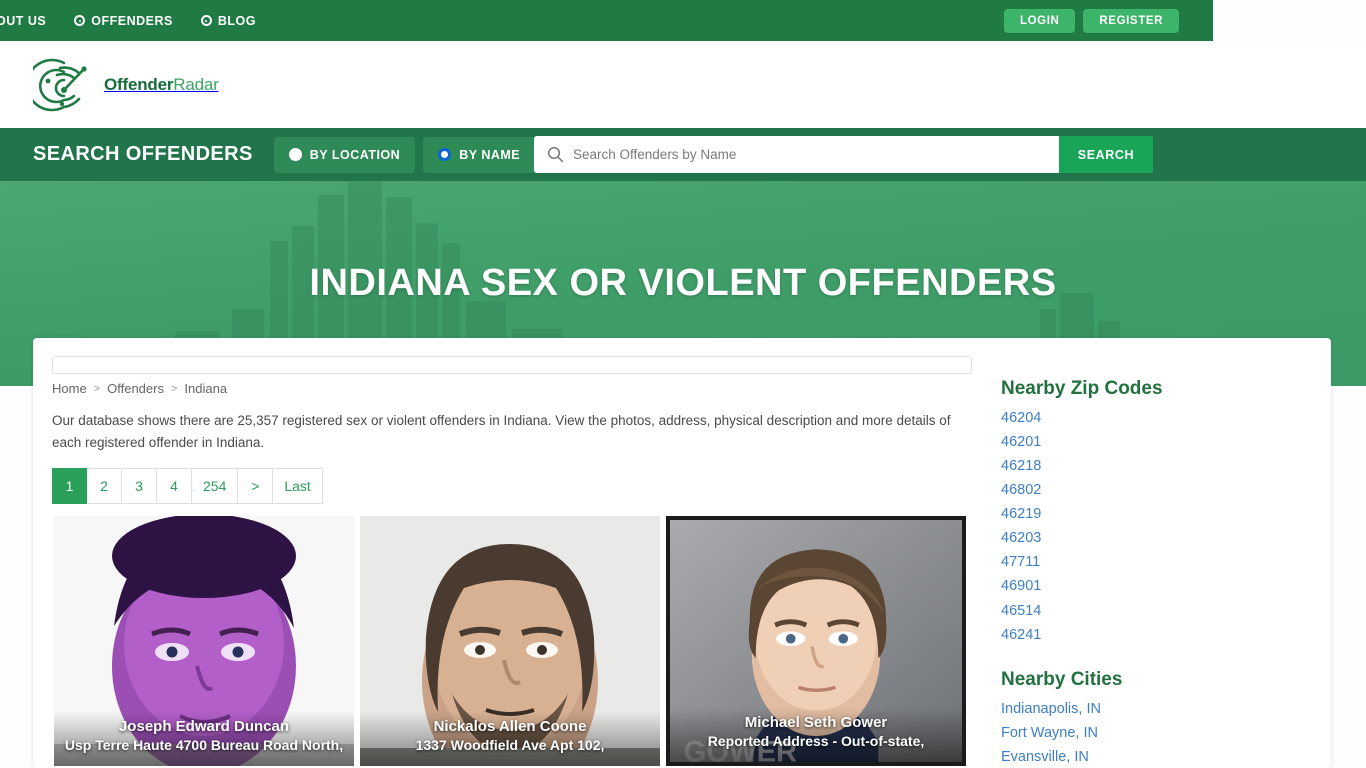 This screenshot has height=768, width=1366. Describe the element at coordinates (174, 486) in the screenshot. I see `pagination-page-4: 4` at that location.